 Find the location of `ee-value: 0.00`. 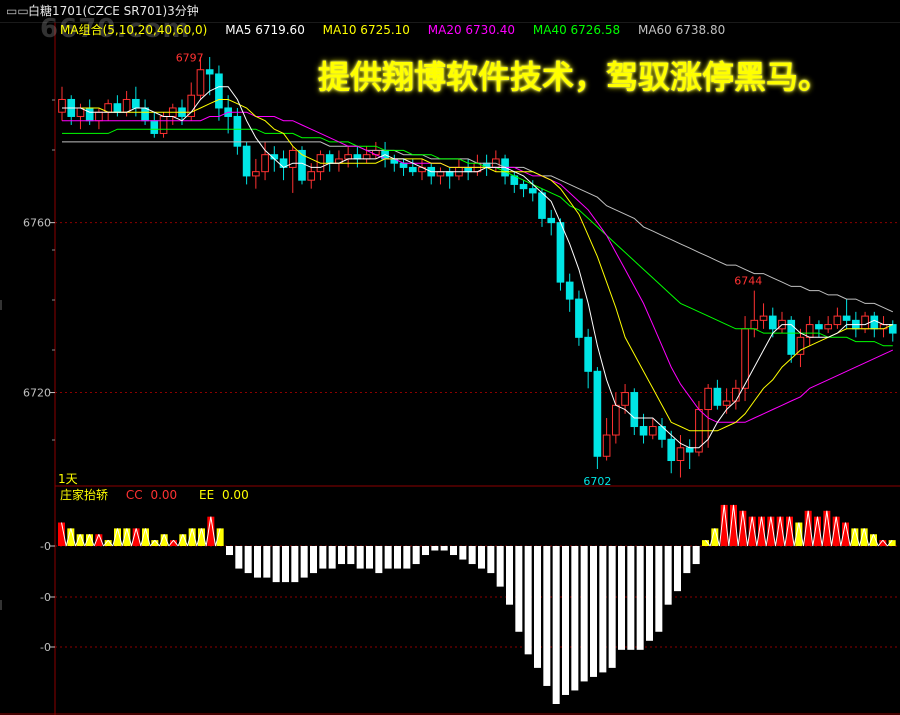

ee-value: 0.00 is located at coordinates (235, 495).